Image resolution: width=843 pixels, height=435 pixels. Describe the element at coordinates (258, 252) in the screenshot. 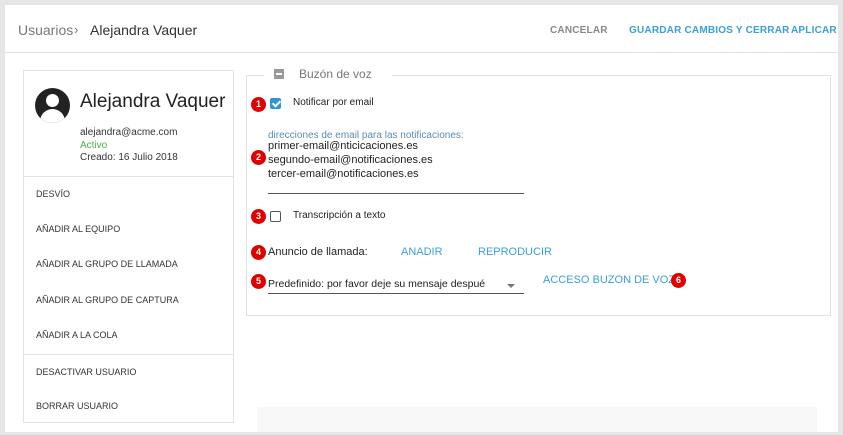

I see `callout-badge-4: 4` at that location.